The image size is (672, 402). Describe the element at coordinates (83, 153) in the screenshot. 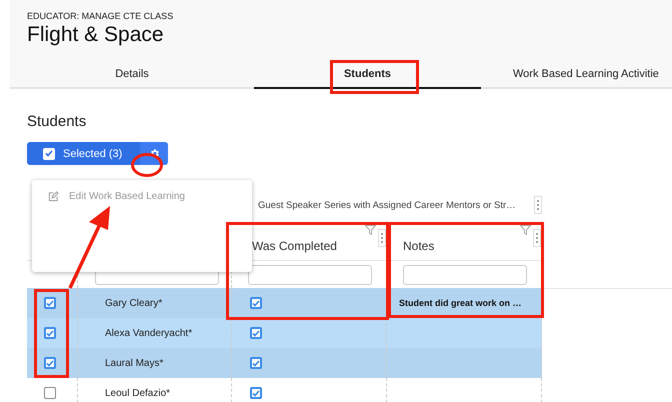

I see `selected-button: Selected (3)` at that location.